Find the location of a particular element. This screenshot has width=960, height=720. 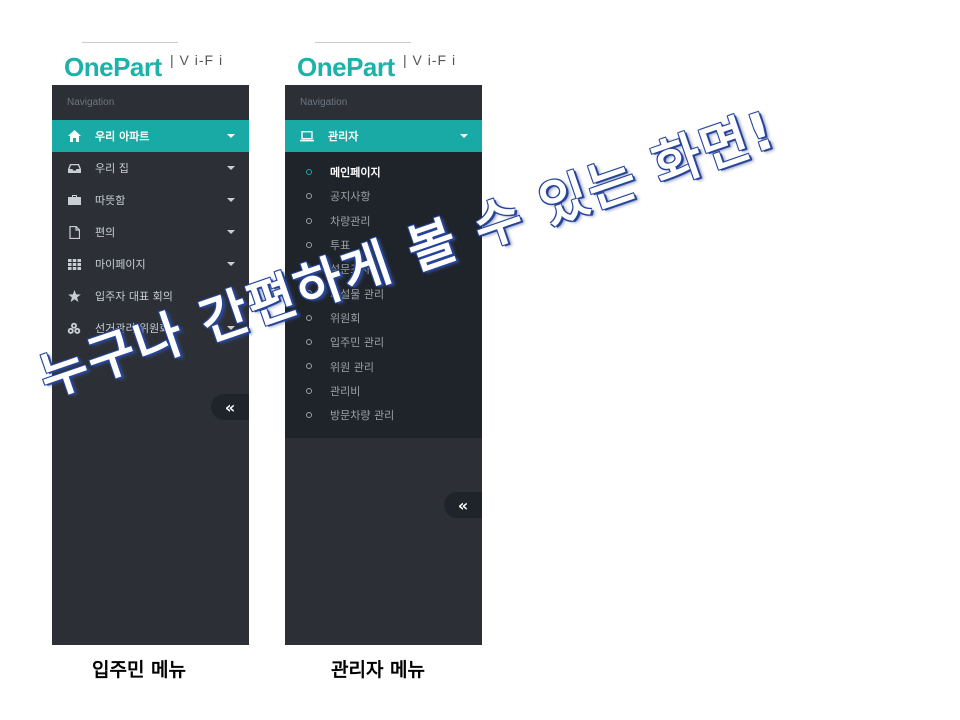

briefcase-icon is located at coordinates (74, 200).